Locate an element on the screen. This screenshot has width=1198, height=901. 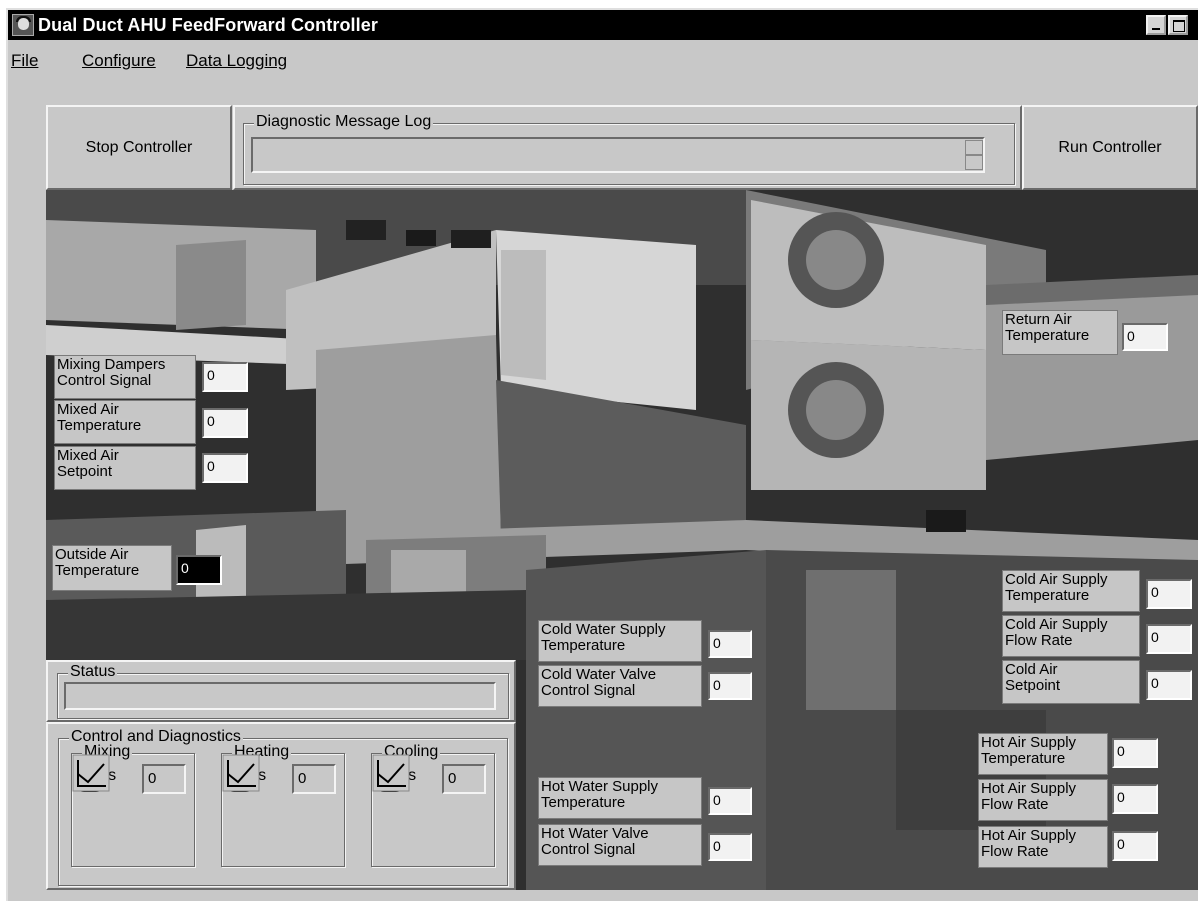
heating-bias-field: 0 is located at coordinates (314, 779).